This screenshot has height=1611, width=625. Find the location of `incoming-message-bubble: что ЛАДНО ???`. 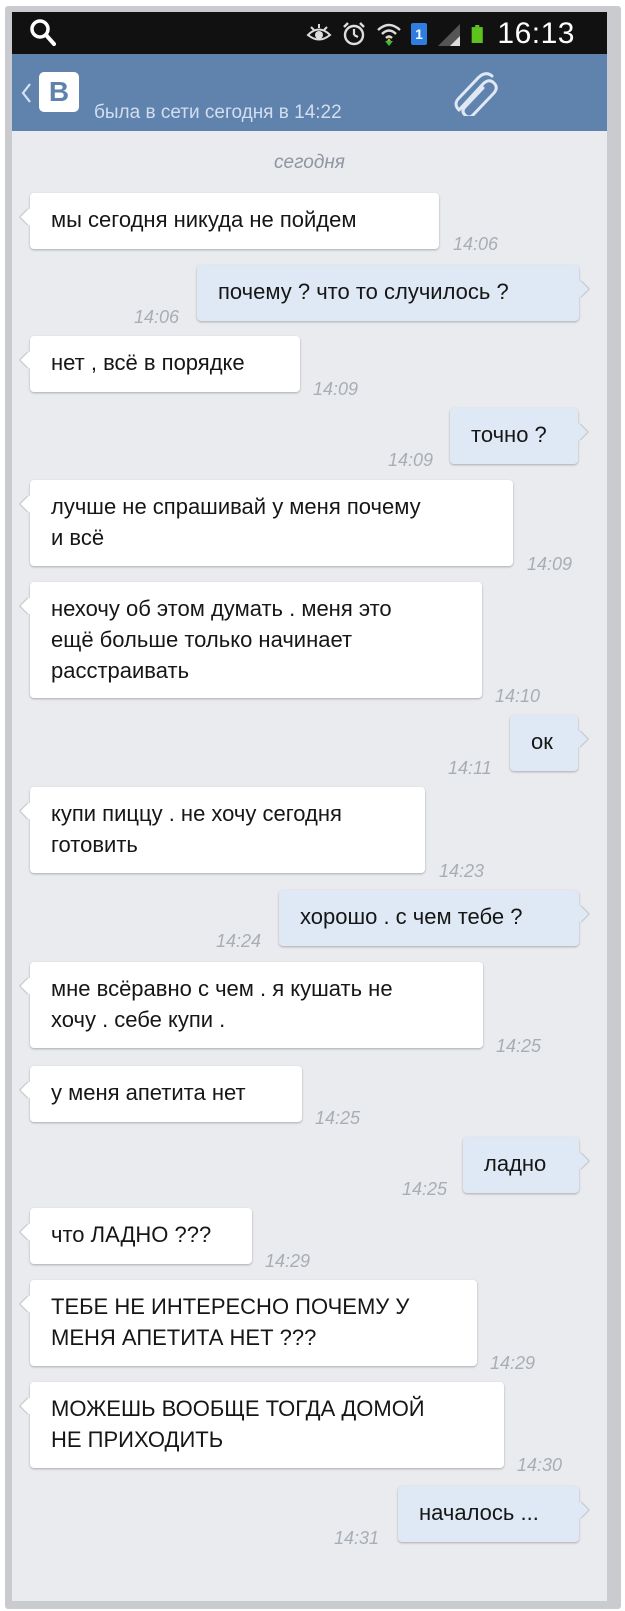

incoming-message-bubble: что ЛАДНО ??? is located at coordinates (141, 1236).